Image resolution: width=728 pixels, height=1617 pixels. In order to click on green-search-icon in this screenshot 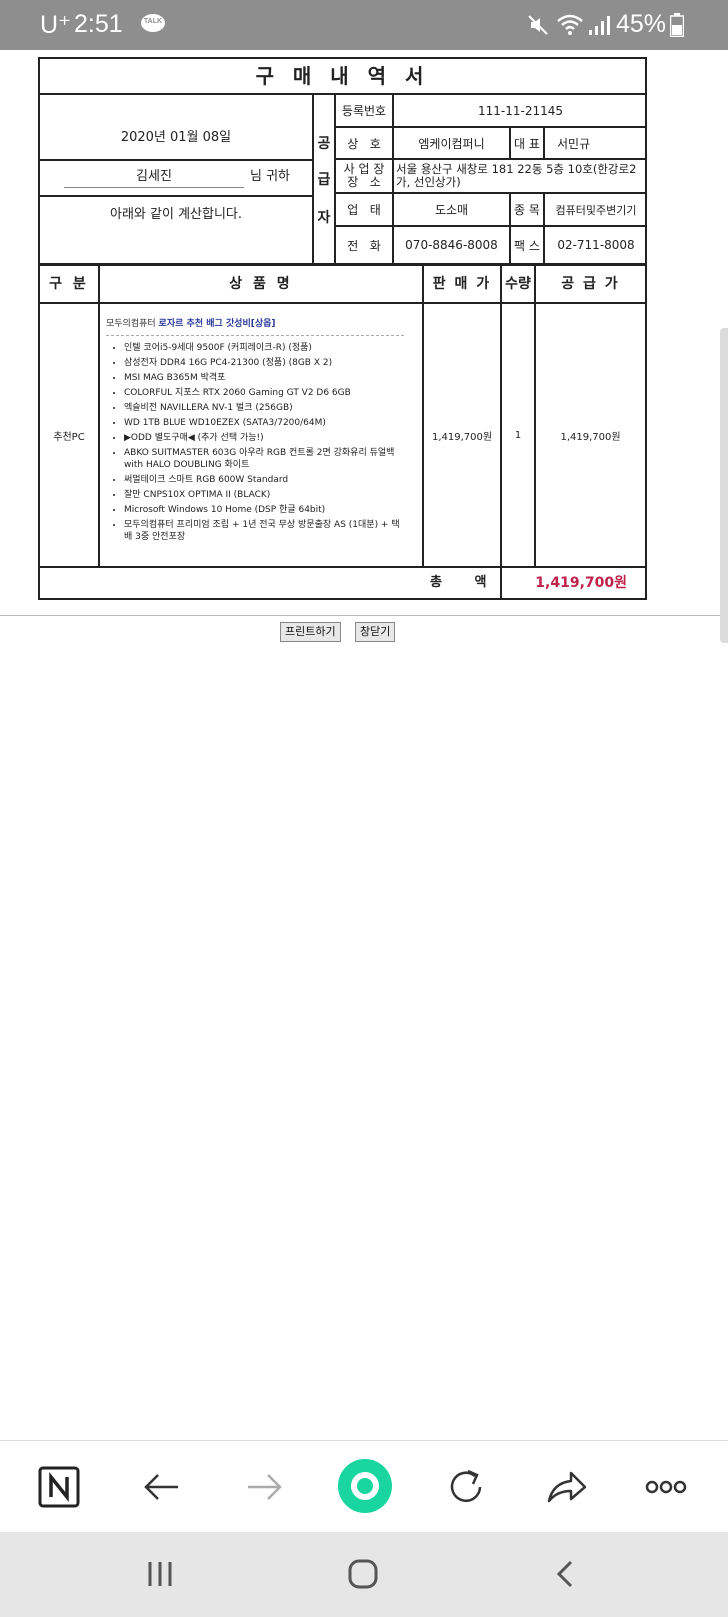, I will do `click(365, 1486)`.